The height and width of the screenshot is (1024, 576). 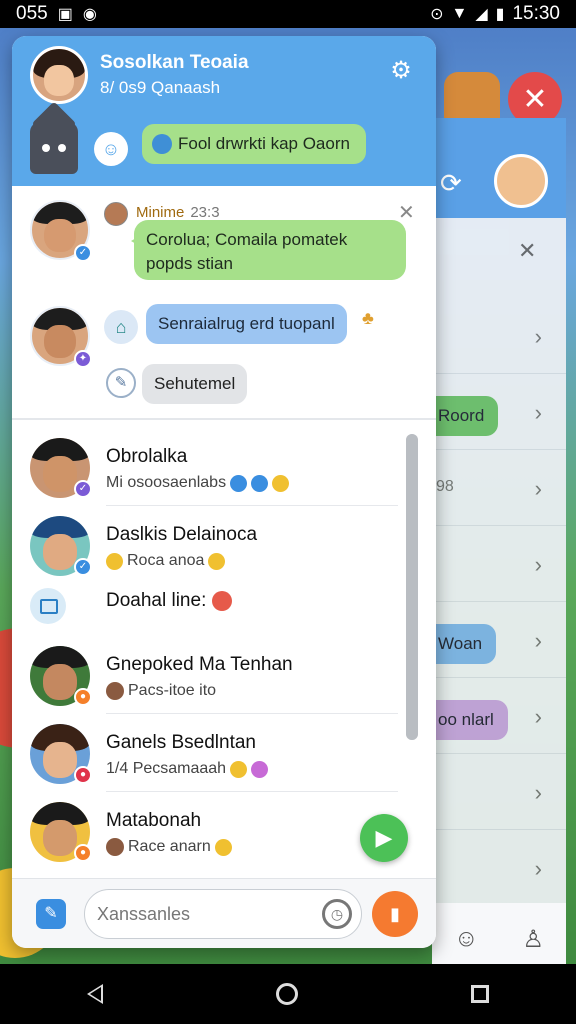 I want to click on bot-message-text: Fool drwrkti kap Oaorn, so click(x=264, y=143).